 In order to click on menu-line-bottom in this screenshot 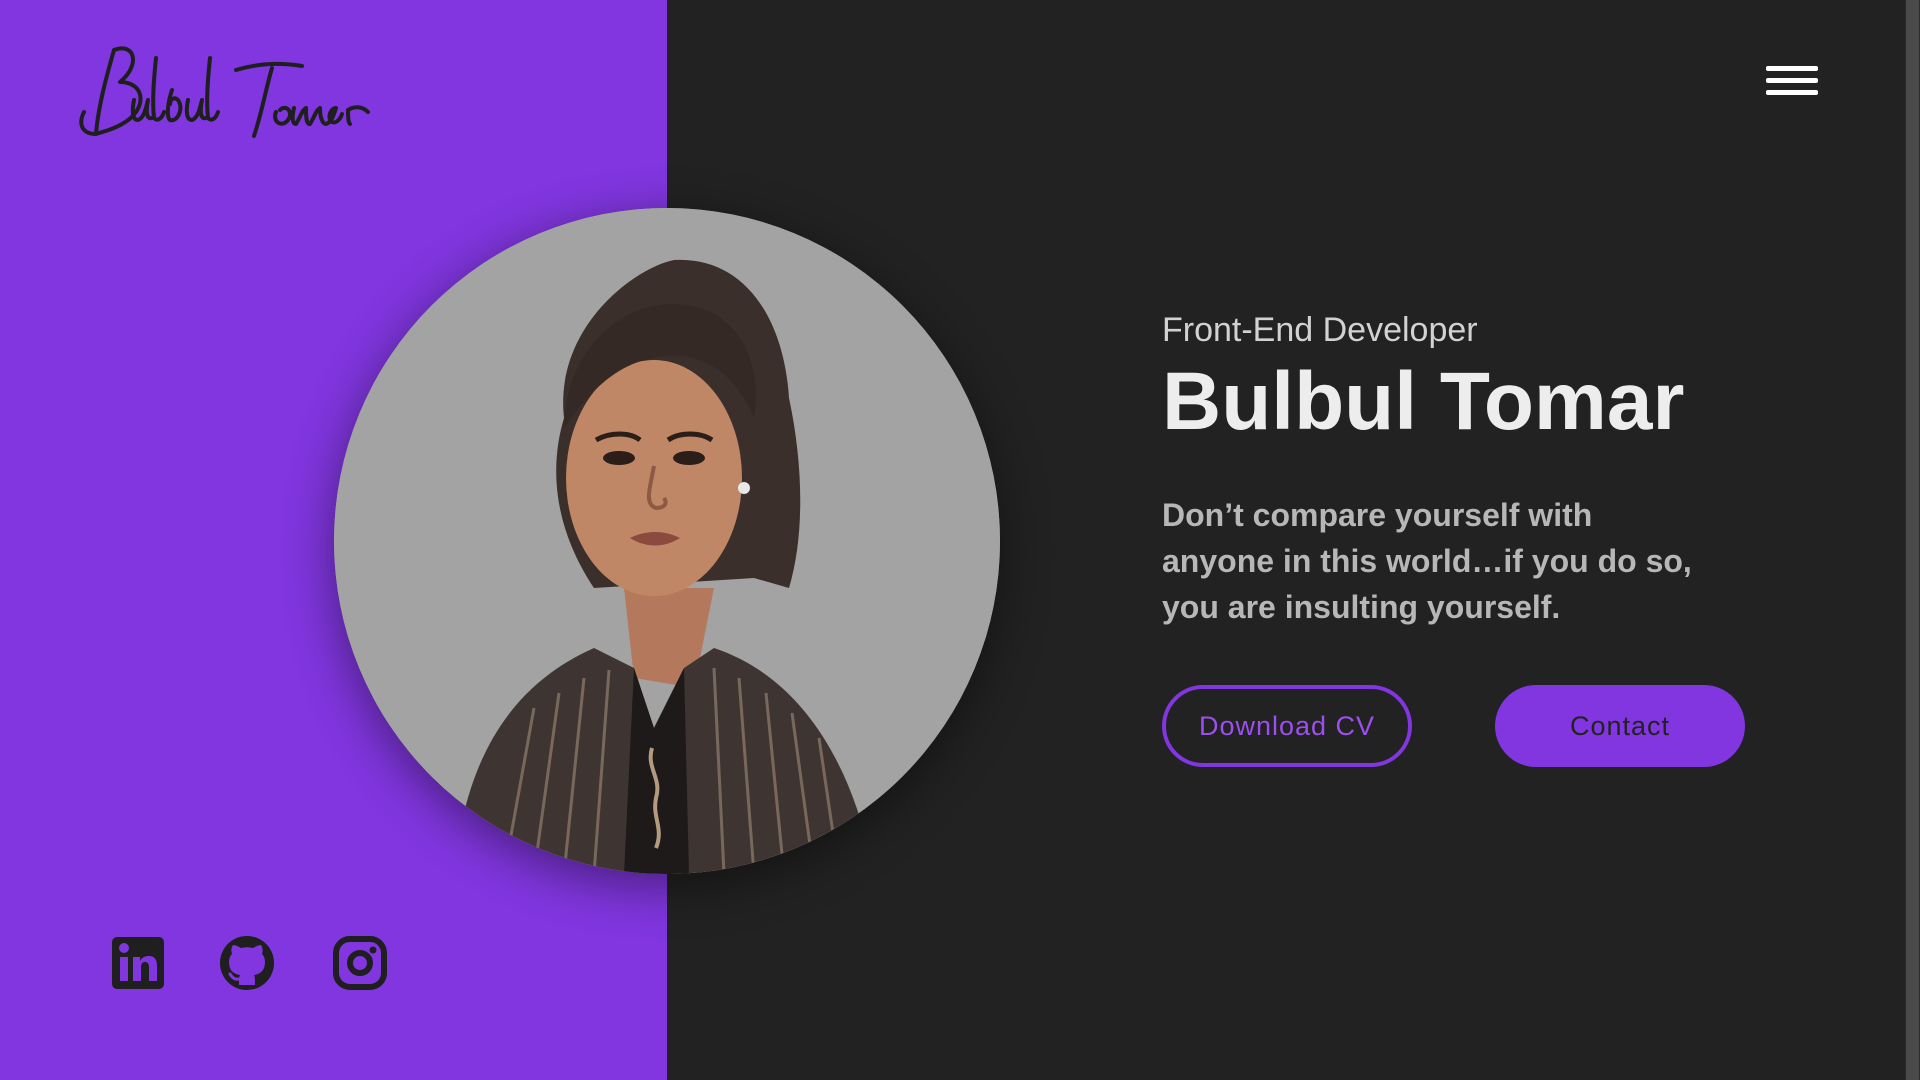, I will do `click(1792, 92)`.